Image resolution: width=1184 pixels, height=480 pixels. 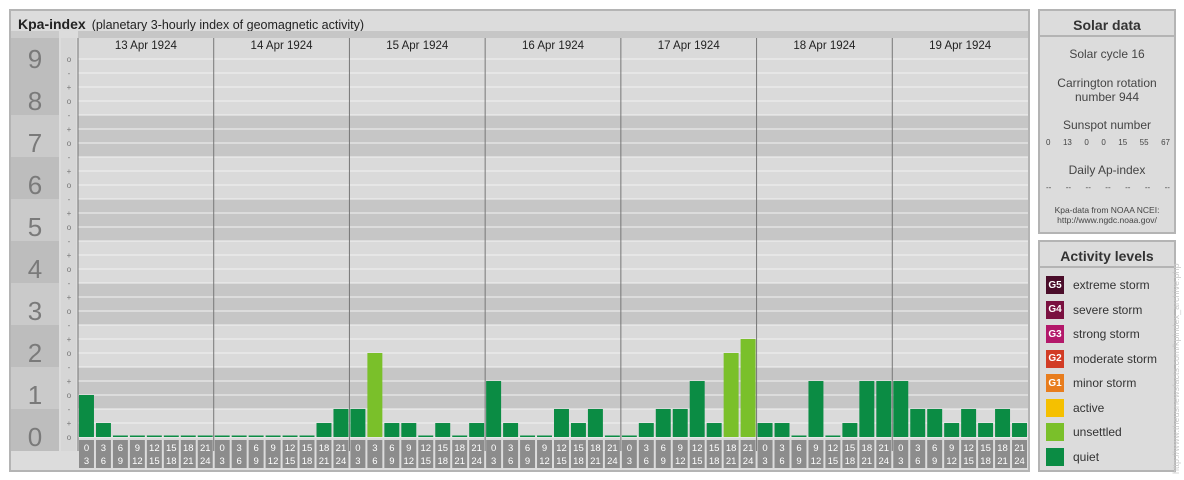 I want to click on interval-start-label: 12, so click(x=697, y=448).